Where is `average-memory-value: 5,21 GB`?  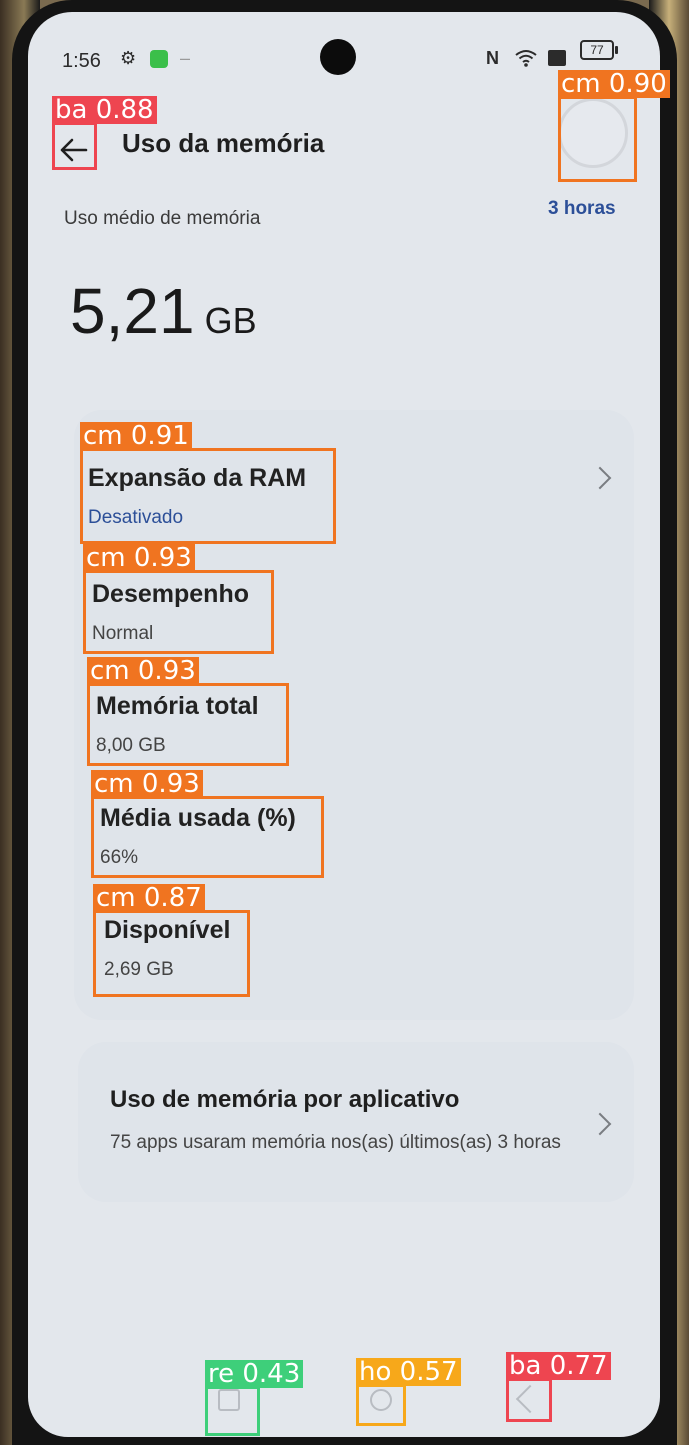 average-memory-value: 5,21 GB is located at coordinates (163, 311).